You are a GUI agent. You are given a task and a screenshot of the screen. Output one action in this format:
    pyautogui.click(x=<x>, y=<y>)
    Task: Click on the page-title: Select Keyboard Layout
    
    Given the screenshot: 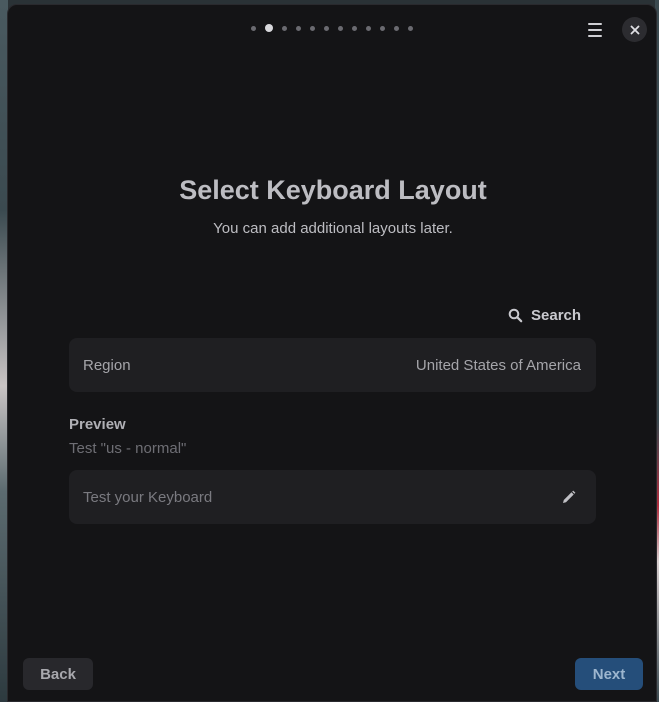 What is the action you would take?
    pyautogui.click(x=333, y=190)
    